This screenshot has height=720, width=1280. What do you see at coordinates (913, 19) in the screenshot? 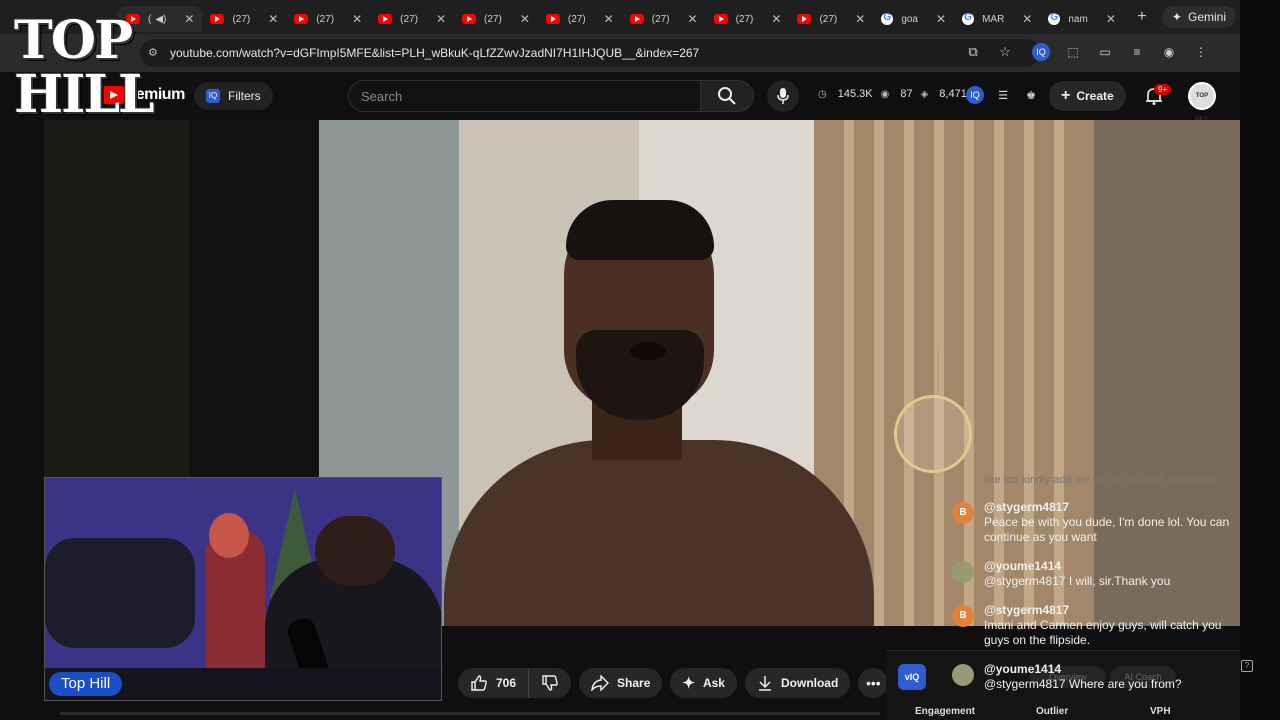
I see `browser-tab: goa✕` at bounding box center [913, 19].